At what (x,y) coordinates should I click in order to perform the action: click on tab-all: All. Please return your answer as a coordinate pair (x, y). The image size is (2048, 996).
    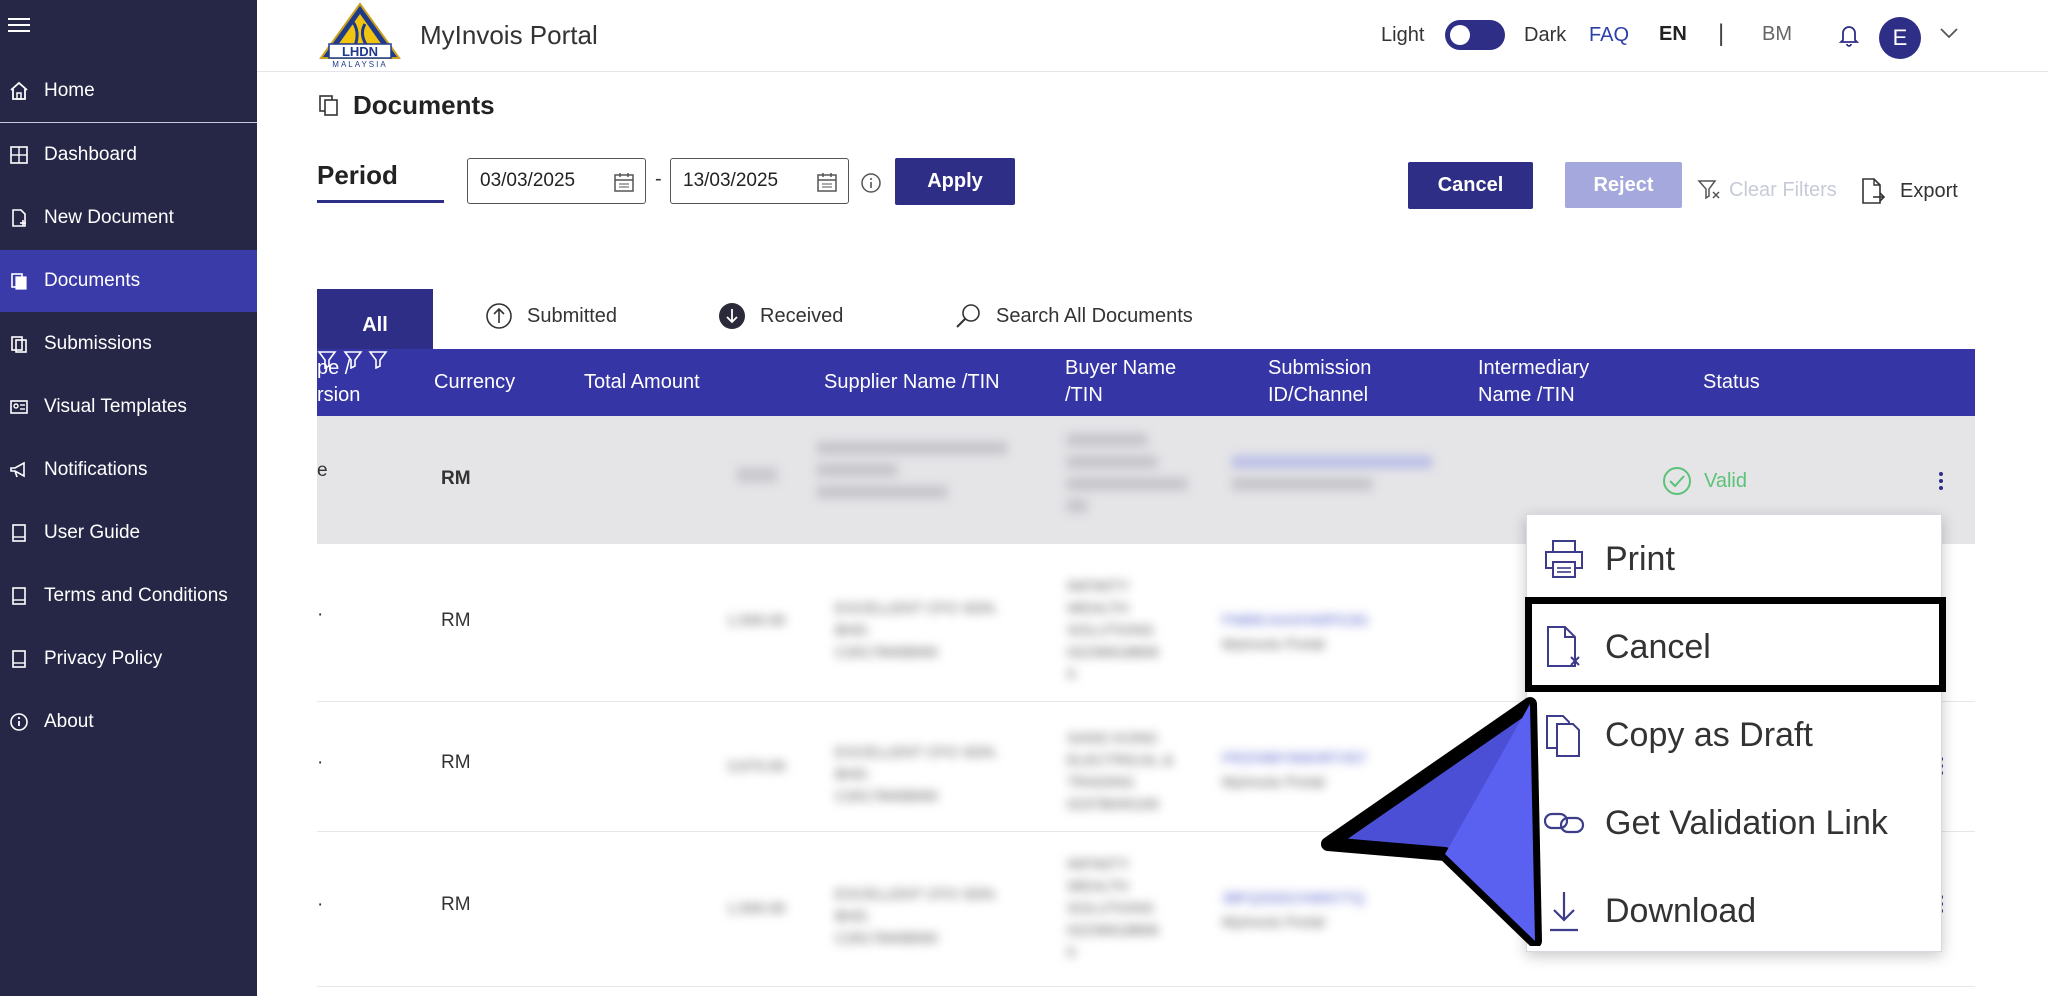
    Looking at the image, I should click on (375, 319).